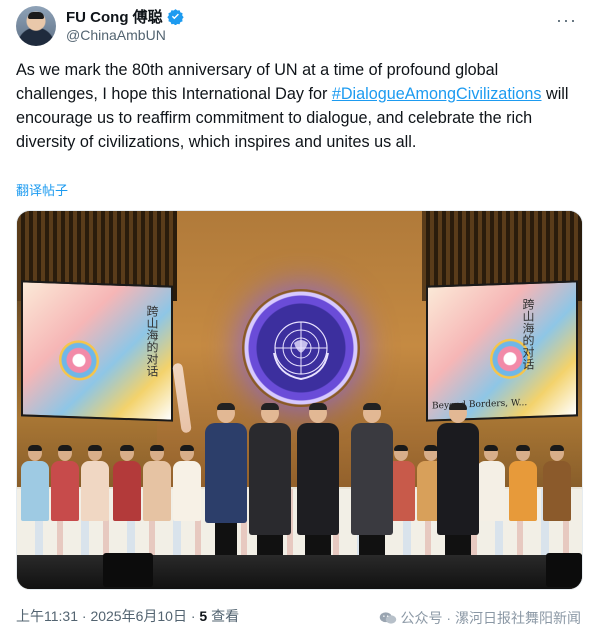  Describe the element at coordinates (490, 618) in the screenshot. I see `watermark-text: 公众号 · 漯河日报社舞阳新闻` at that location.